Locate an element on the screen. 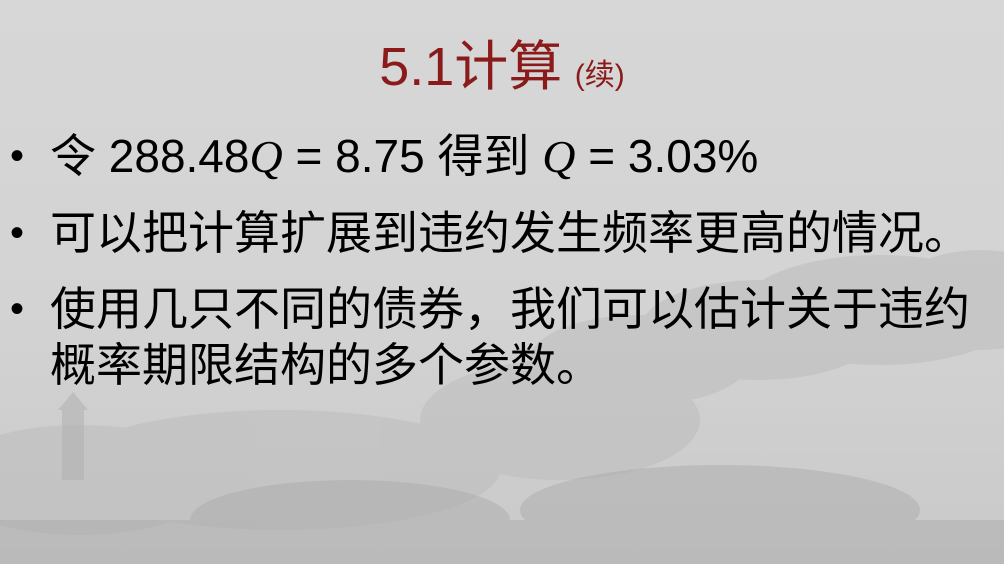 The height and width of the screenshot is (564, 1004). bullet-item-extension: • 可以把计算扩展到违约发生频率更高的情况。 is located at coordinates (502, 233).